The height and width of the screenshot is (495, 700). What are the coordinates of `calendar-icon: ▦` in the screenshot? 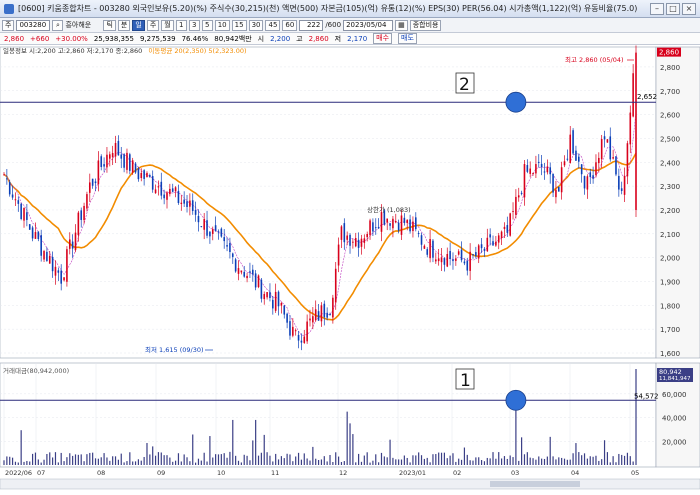 It's located at (401, 25).